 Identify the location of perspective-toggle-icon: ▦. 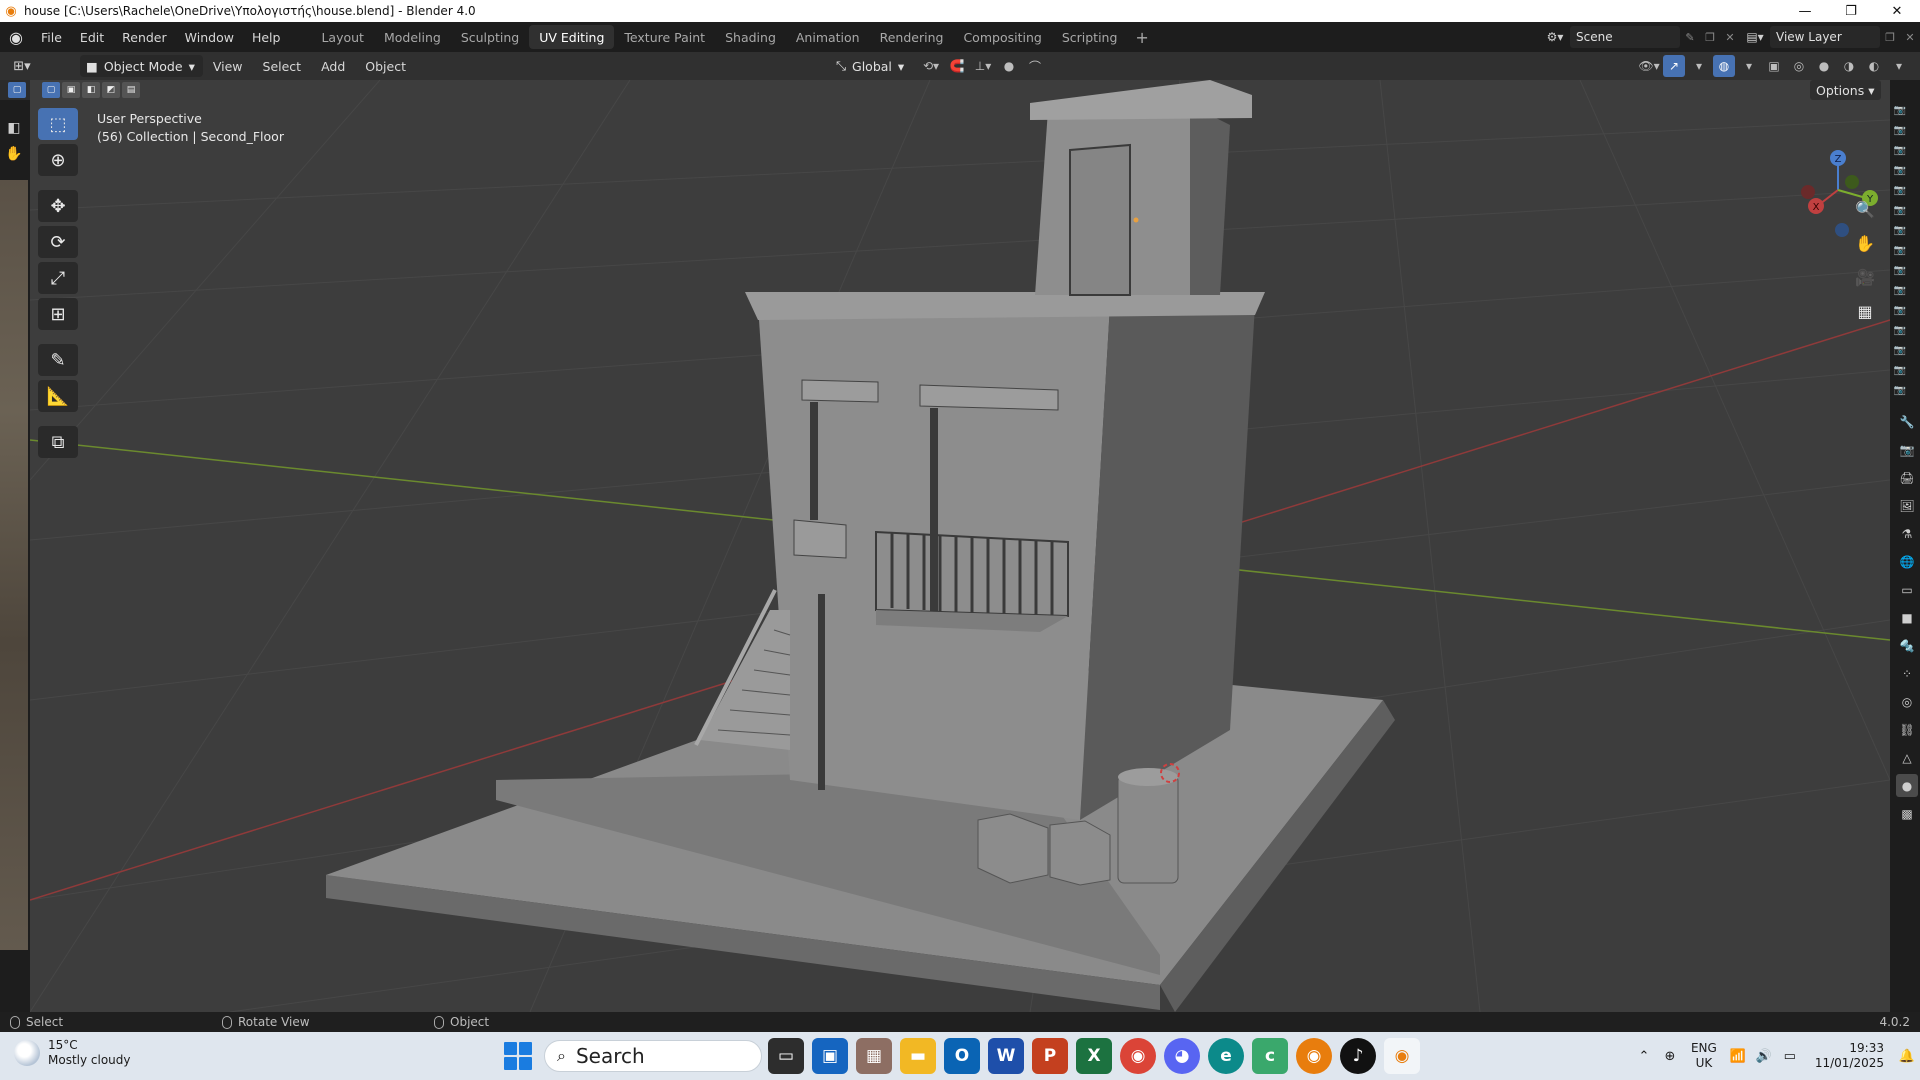
(1865, 311).